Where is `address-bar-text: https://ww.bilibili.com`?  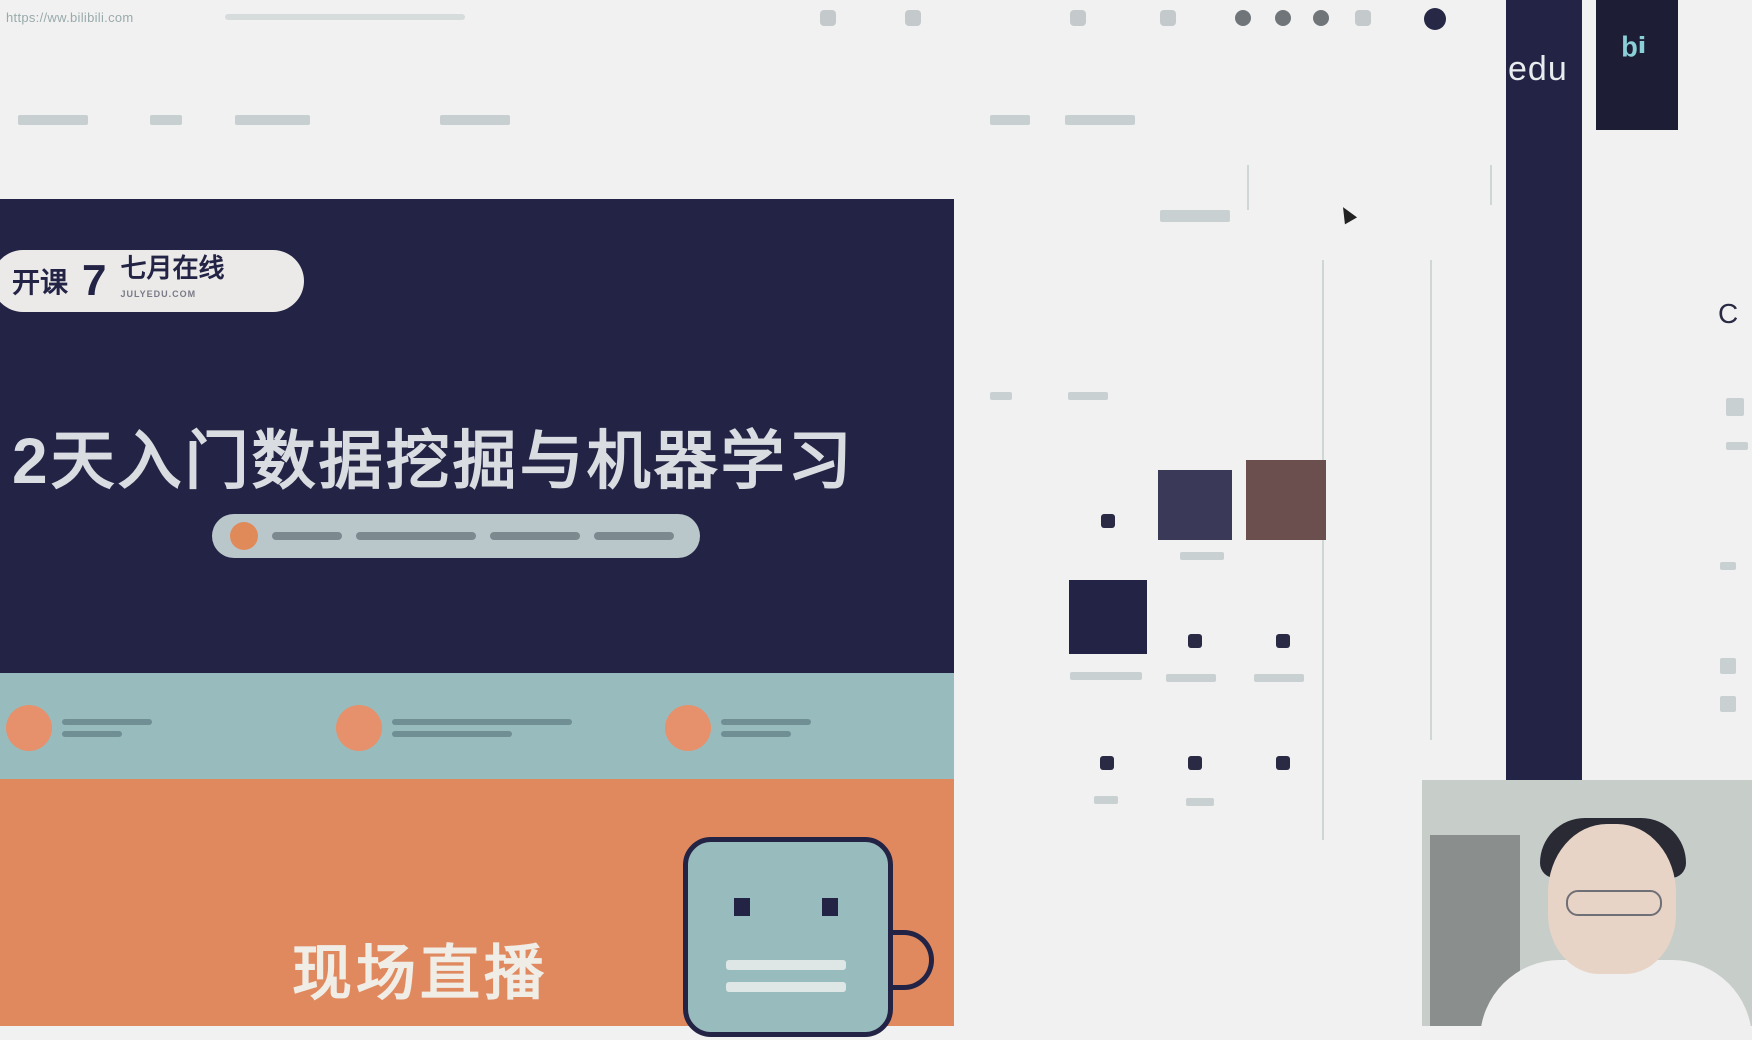 address-bar-text: https://ww.bilibili.com is located at coordinates (70, 17).